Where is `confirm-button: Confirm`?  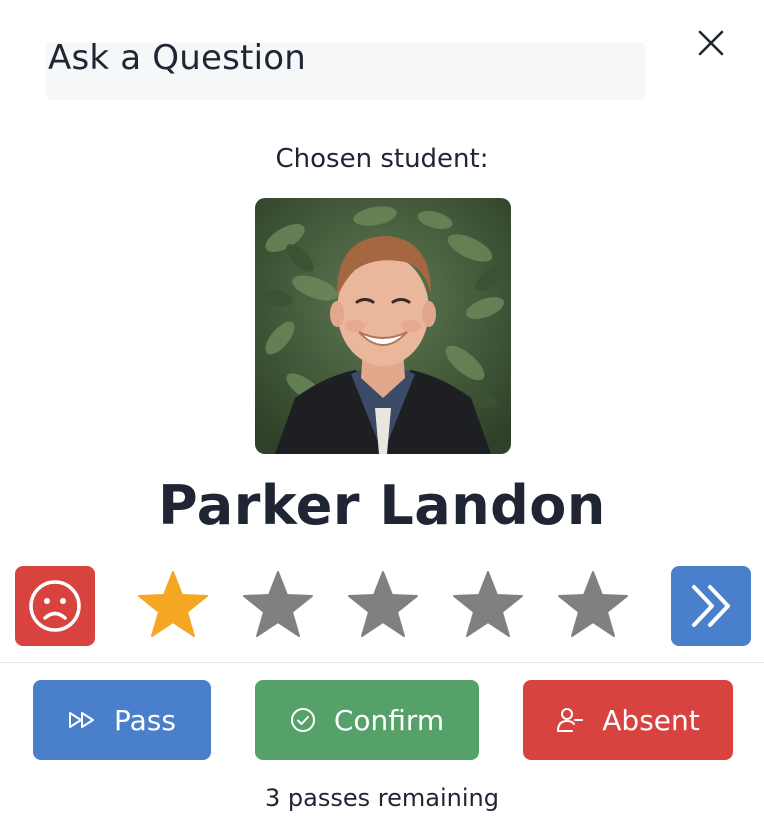 confirm-button: Confirm is located at coordinates (367, 720).